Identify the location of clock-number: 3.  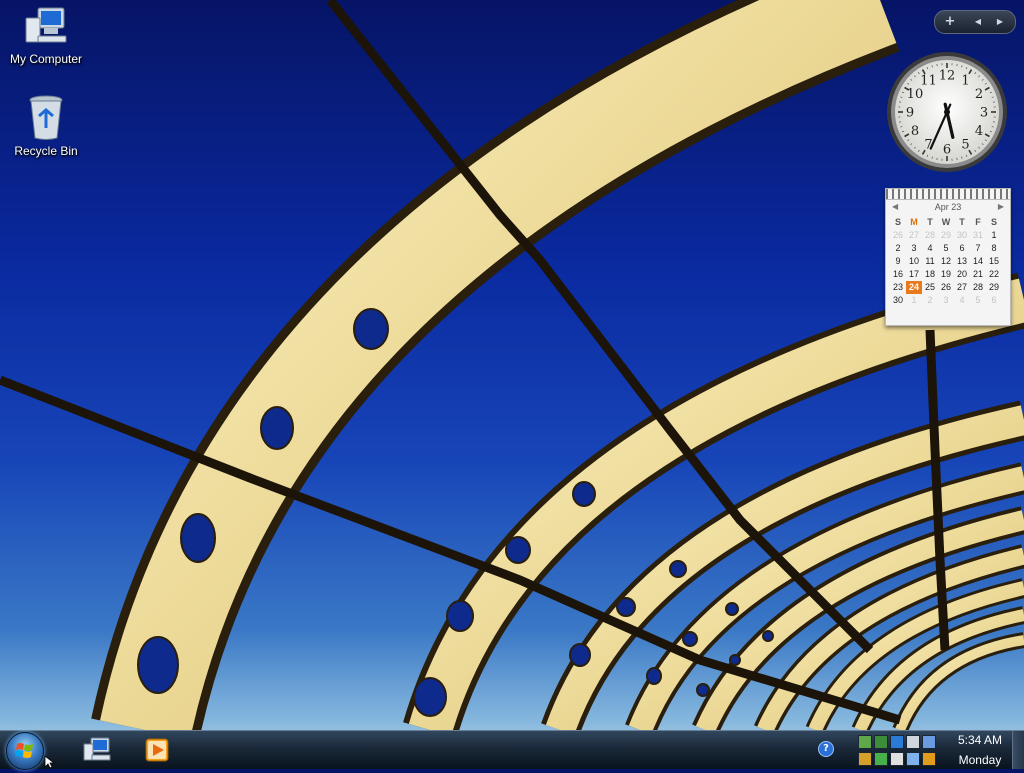
(984, 113).